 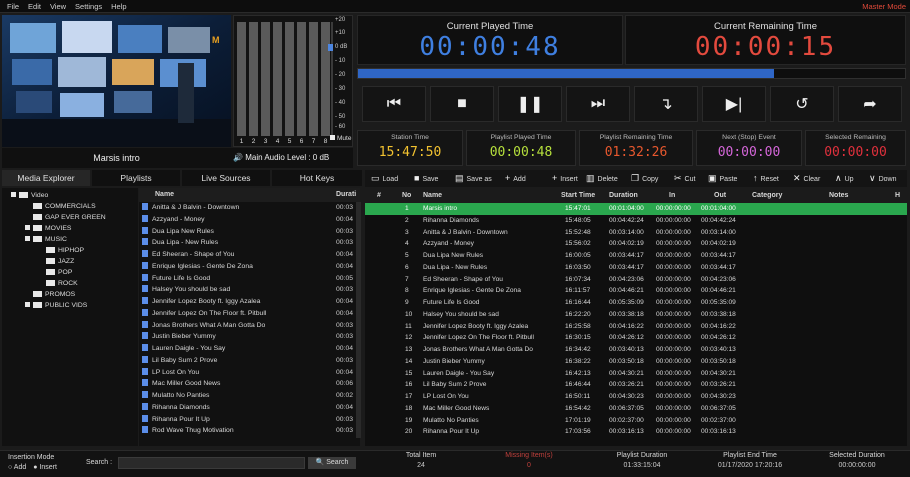 What do you see at coordinates (226, 178) in the screenshot?
I see `tab-live-sources: Live Sources` at bounding box center [226, 178].